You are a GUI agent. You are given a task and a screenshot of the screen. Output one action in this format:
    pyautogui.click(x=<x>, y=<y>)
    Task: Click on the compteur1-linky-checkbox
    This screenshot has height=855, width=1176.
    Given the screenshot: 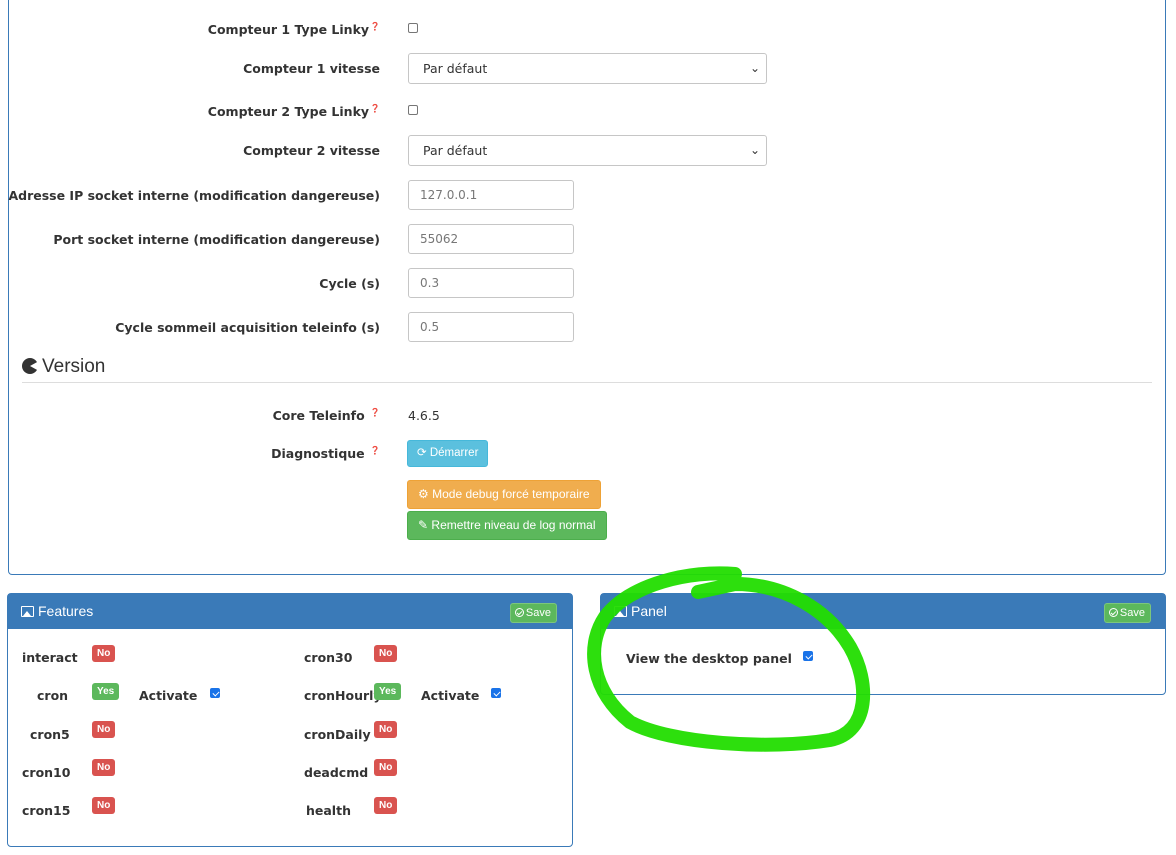 What is the action you would take?
    pyautogui.click(x=413, y=28)
    